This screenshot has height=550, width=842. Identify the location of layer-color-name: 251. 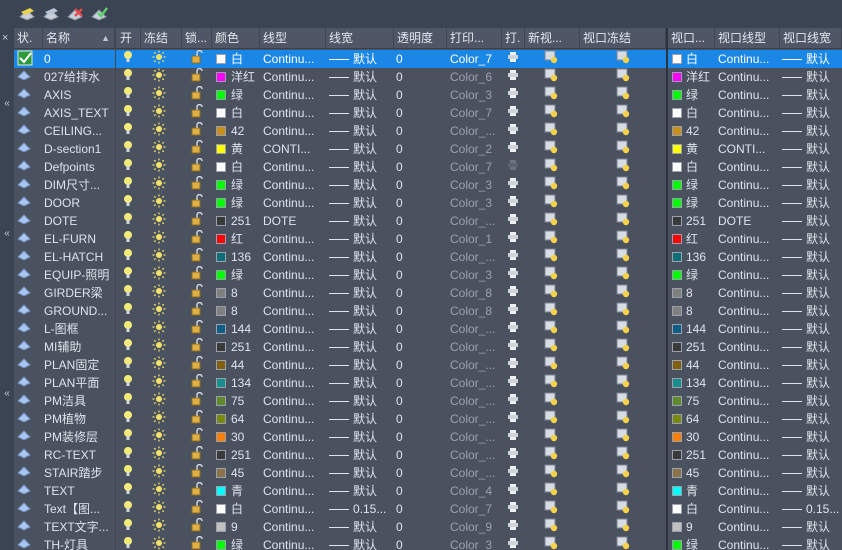
(245, 221).